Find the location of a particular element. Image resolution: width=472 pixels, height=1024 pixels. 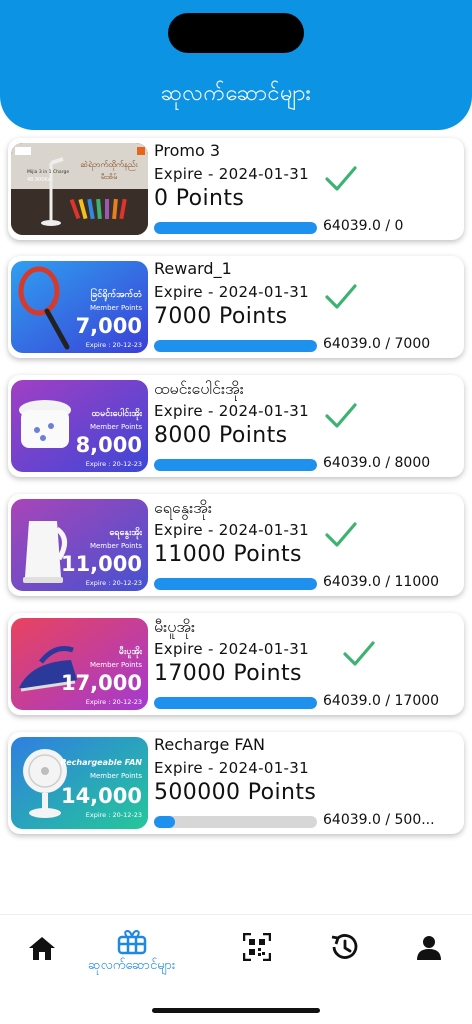

profile-icon is located at coordinates (429, 948).